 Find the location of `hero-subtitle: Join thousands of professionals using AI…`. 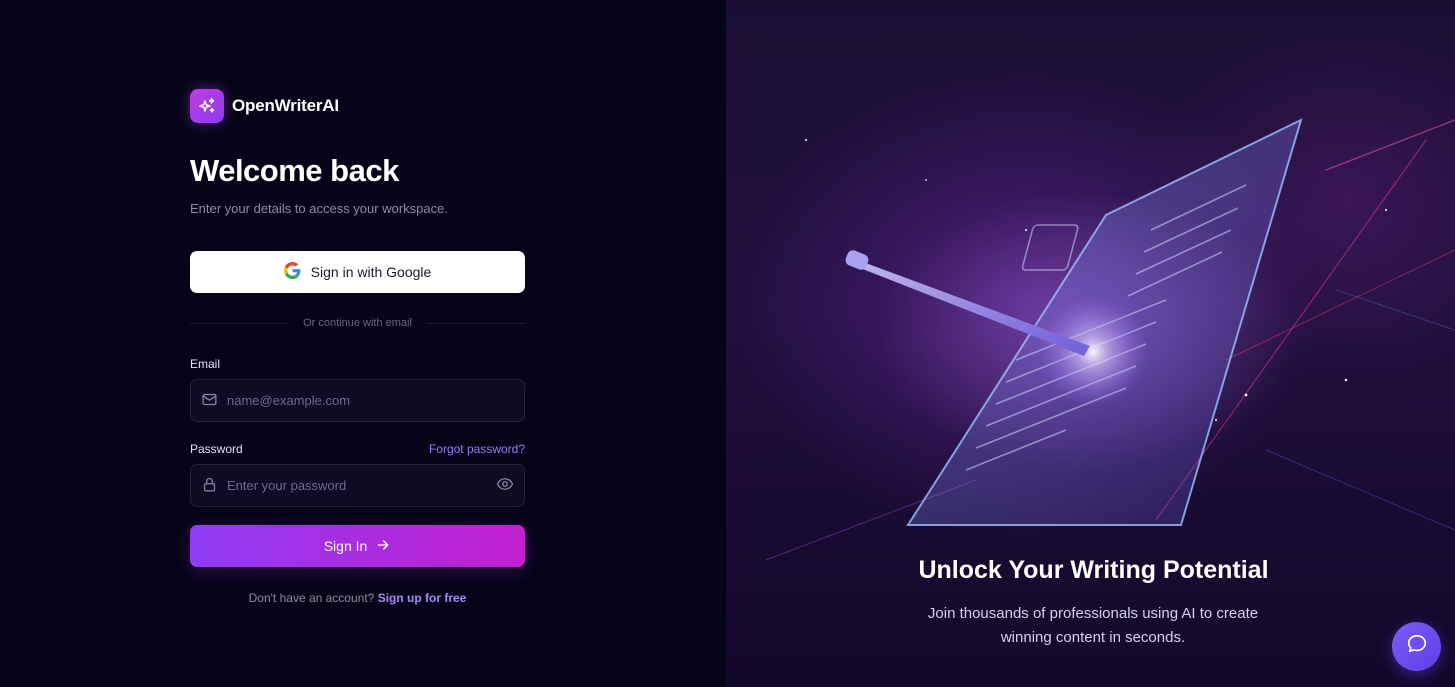

hero-subtitle: Join thousands of professionals using AI… is located at coordinates (1093, 625).